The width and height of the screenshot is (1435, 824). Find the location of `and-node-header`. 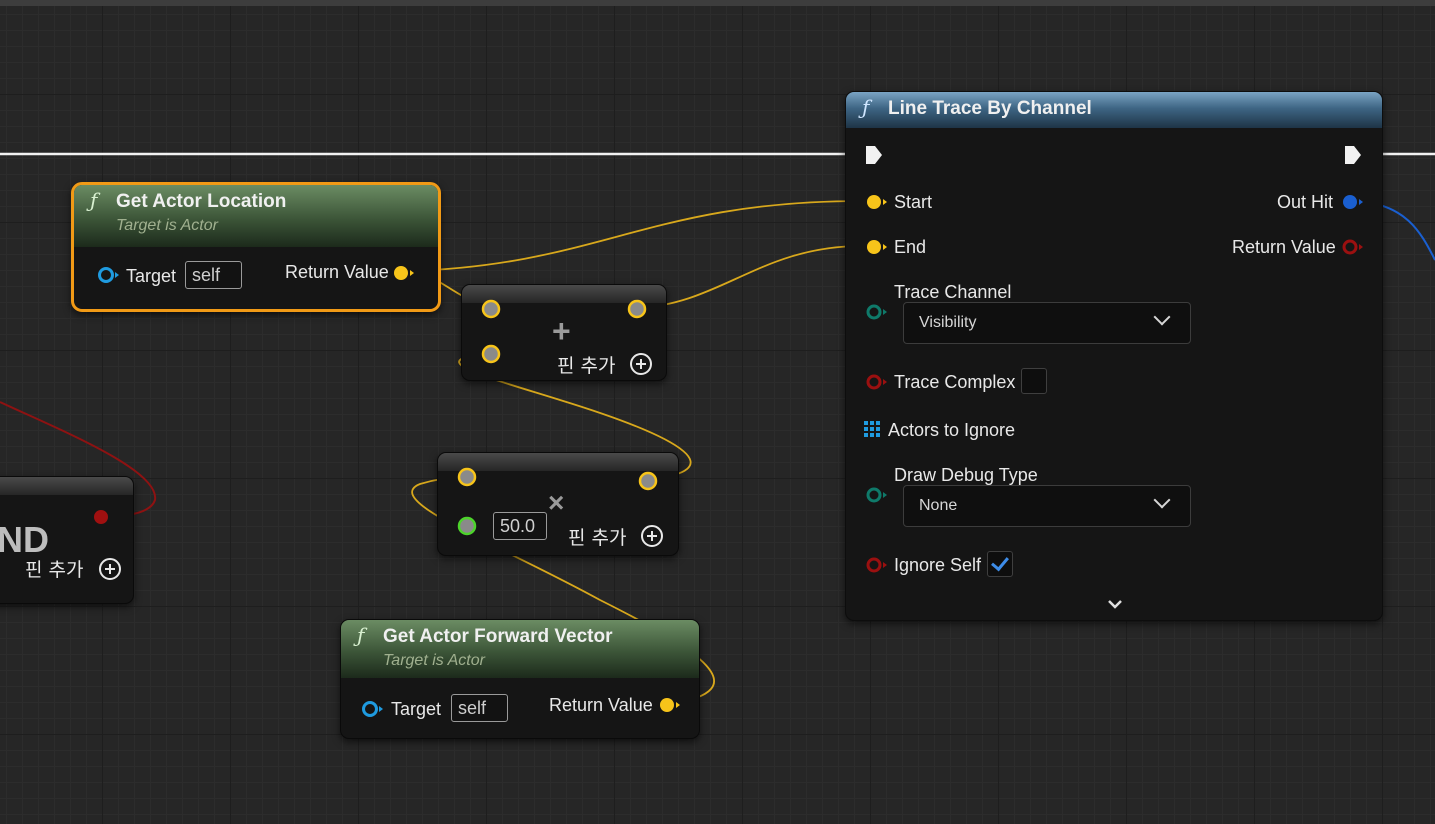

and-node-header is located at coordinates (66, 486).